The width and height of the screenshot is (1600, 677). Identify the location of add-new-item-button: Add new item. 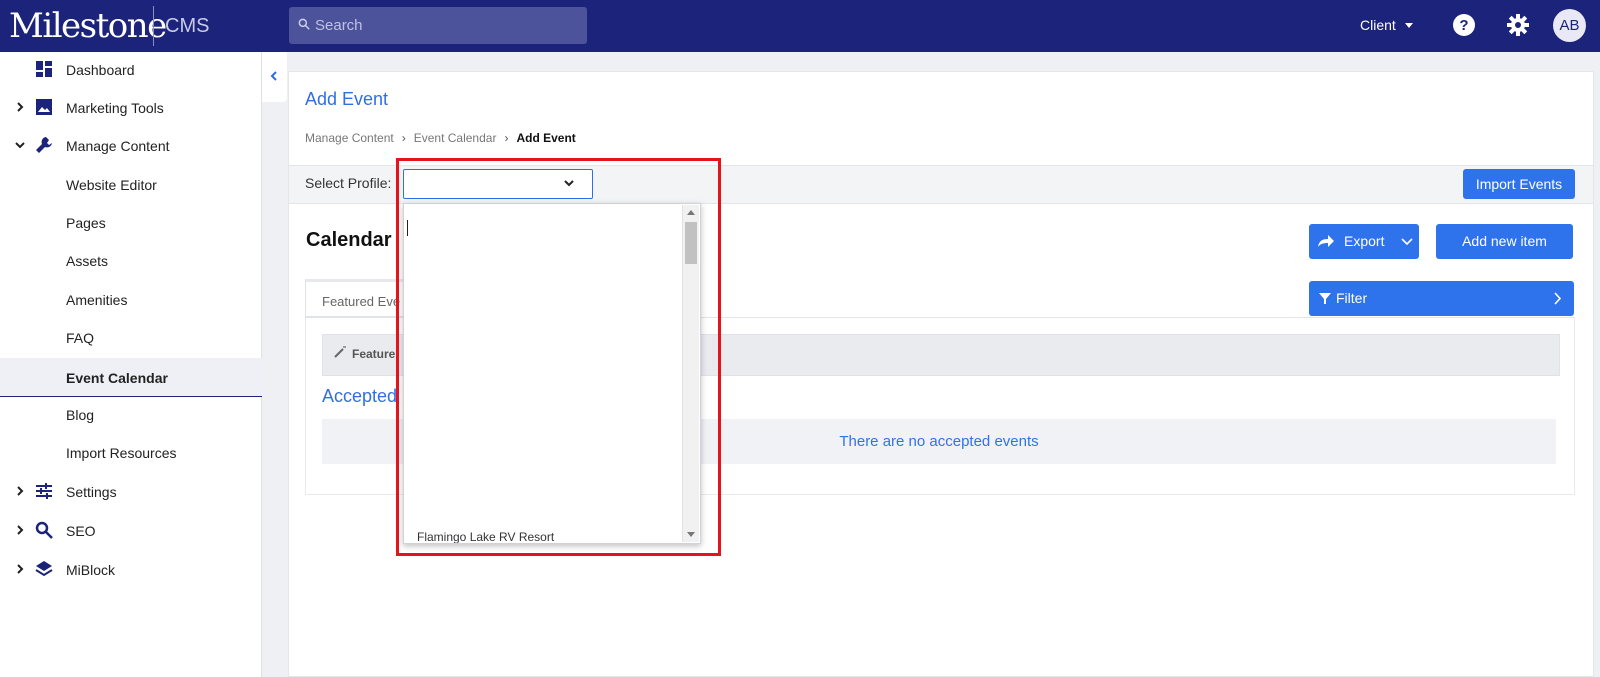
(1504, 241).